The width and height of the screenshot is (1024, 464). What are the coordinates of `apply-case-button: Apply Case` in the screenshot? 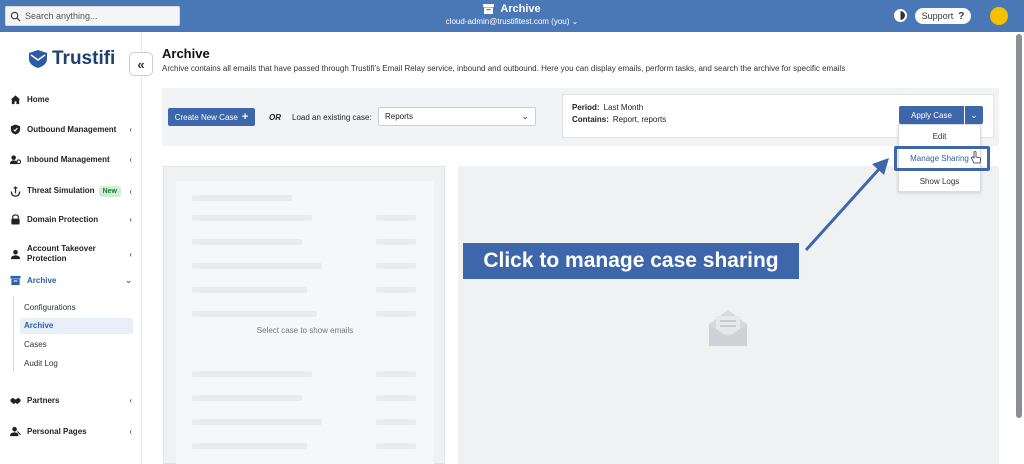 It's located at (931, 115).